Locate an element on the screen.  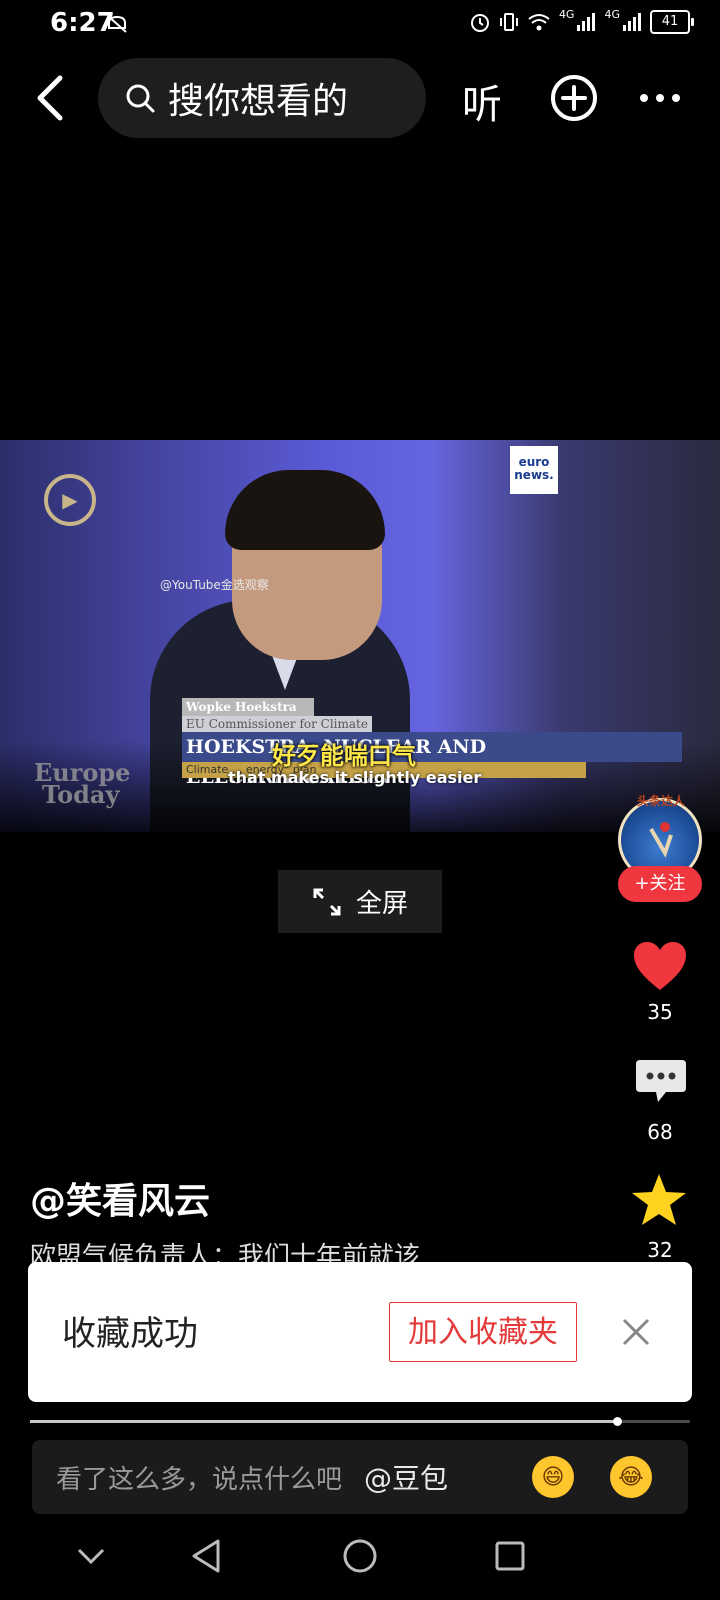
subtitle-chinese: 好歹能喘口气 is located at coordinates (344, 756).